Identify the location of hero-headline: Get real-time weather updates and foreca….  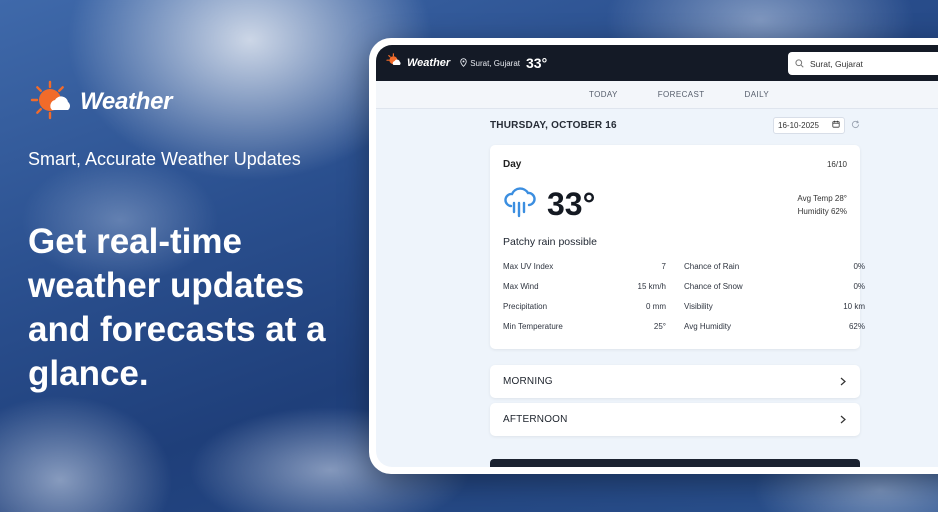
(177, 307).